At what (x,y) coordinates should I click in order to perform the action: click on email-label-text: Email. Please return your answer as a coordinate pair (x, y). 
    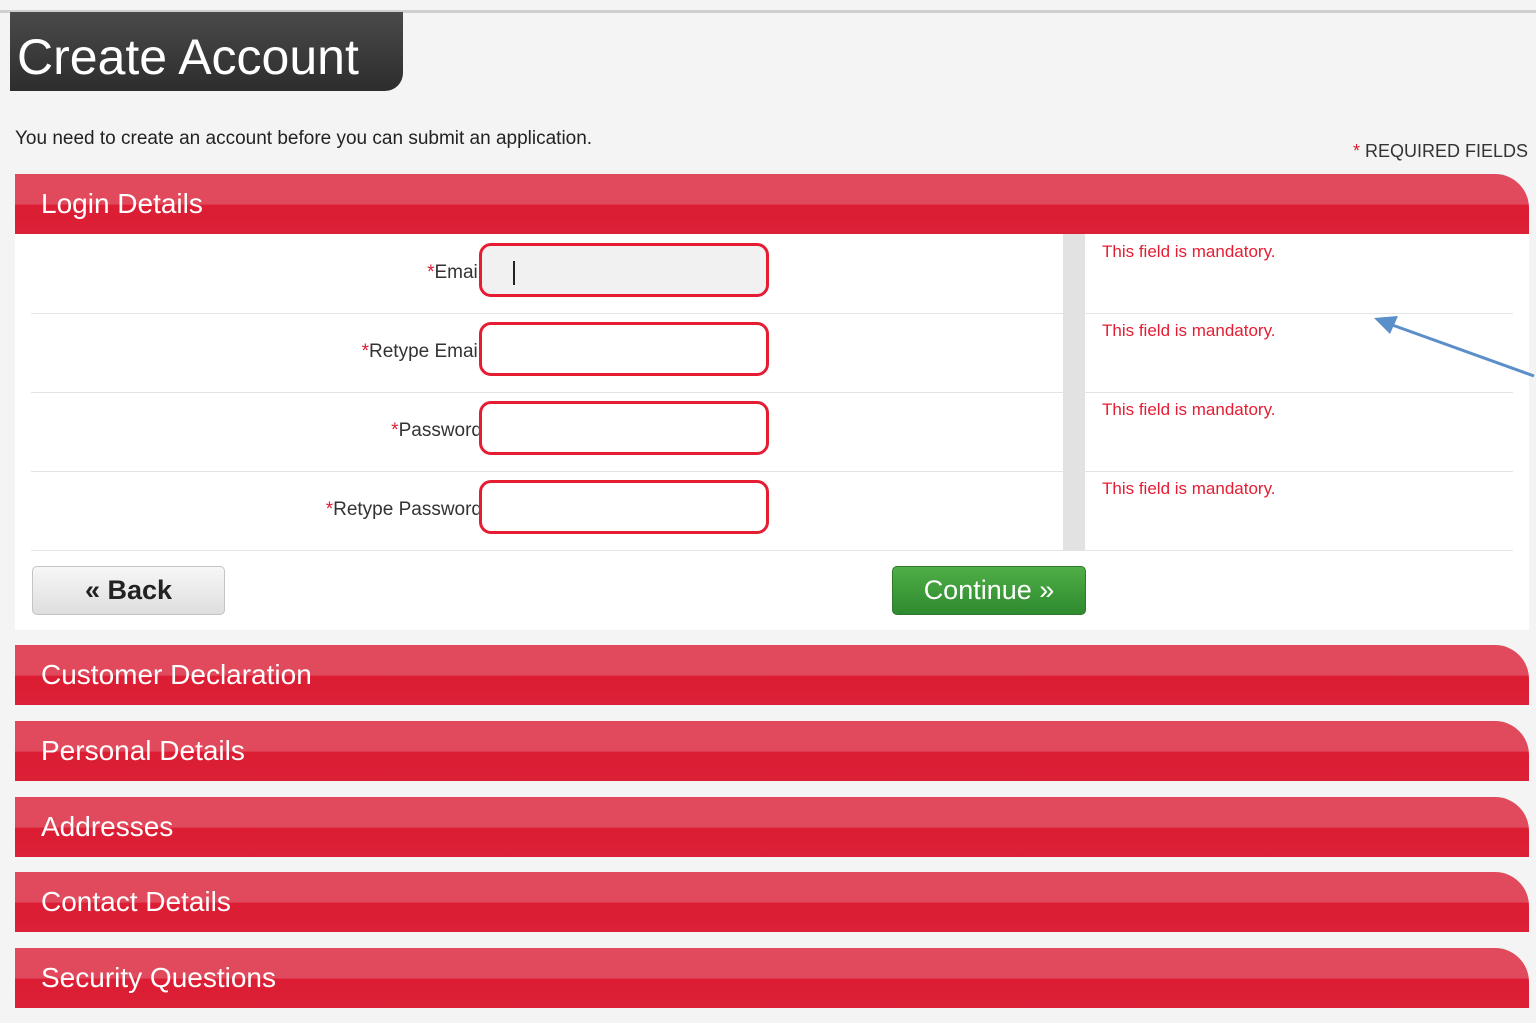
    Looking at the image, I should click on (458, 272).